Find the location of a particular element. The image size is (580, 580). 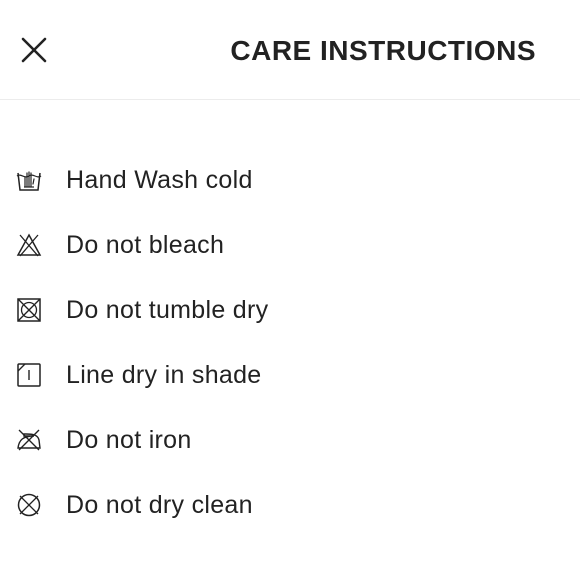

do-not-bleach-icon is located at coordinates (29, 245).